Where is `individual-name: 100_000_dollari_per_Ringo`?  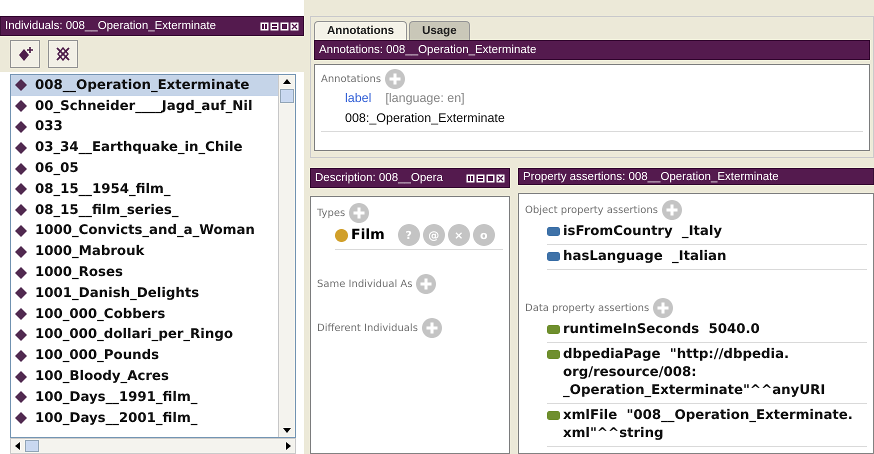 individual-name: 100_000_dollari_per_Ringo is located at coordinates (134, 334).